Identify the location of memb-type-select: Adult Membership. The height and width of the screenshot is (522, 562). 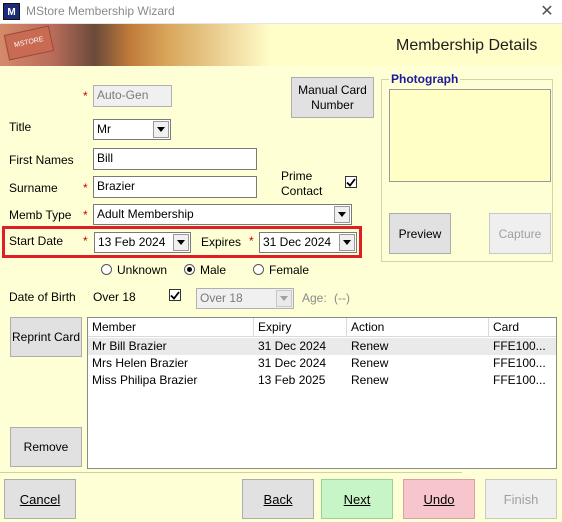
(222, 214).